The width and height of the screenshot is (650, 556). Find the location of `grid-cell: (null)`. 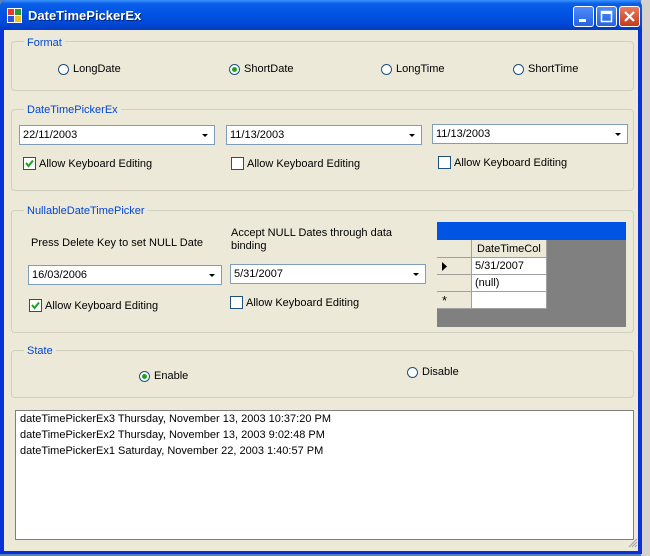

grid-cell: (null) is located at coordinates (509, 283).